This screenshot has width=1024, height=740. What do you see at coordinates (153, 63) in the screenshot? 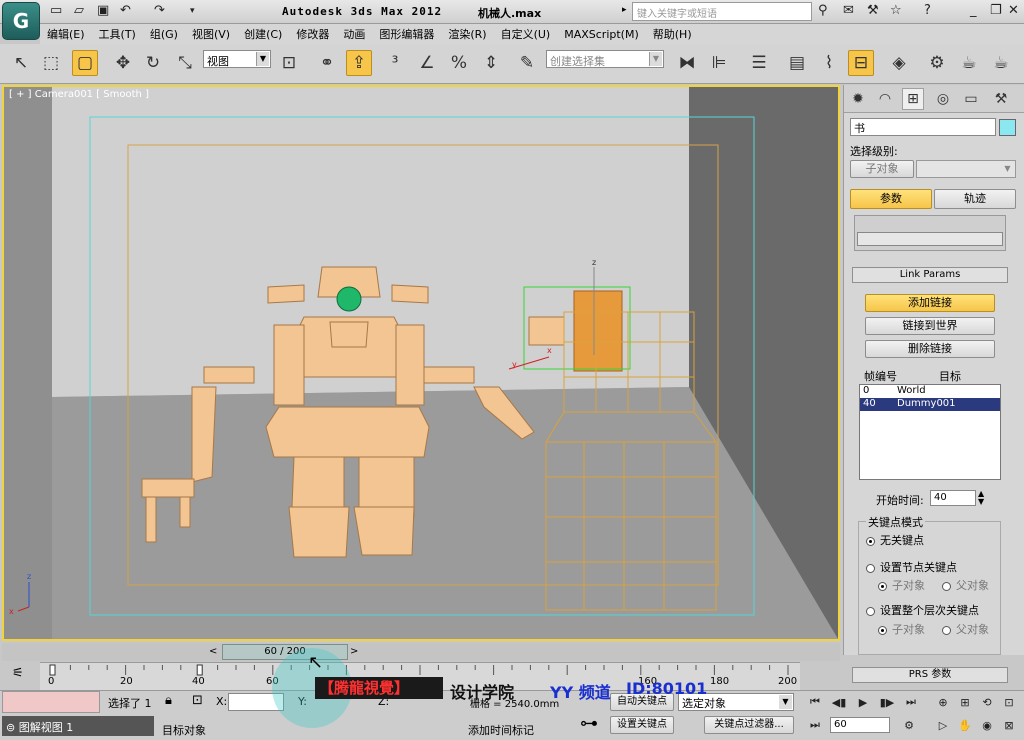
I see `rotate-icon: ↻` at bounding box center [153, 63].